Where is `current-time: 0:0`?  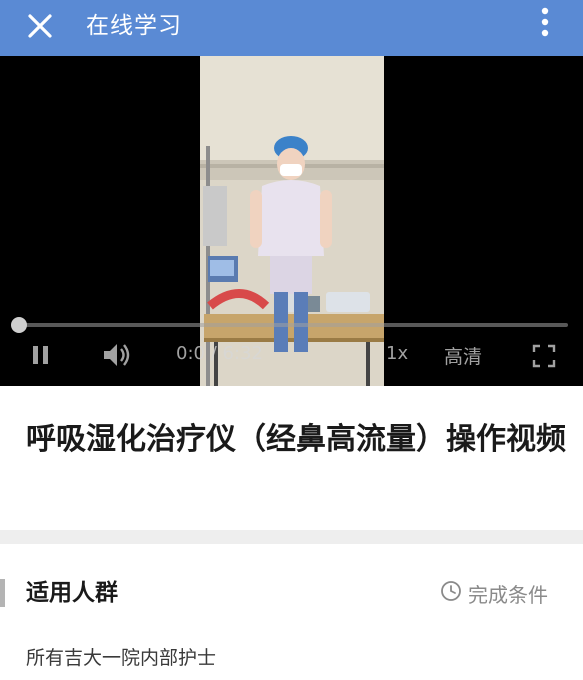
current-time: 0:0 is located at coordinates (190, 353).